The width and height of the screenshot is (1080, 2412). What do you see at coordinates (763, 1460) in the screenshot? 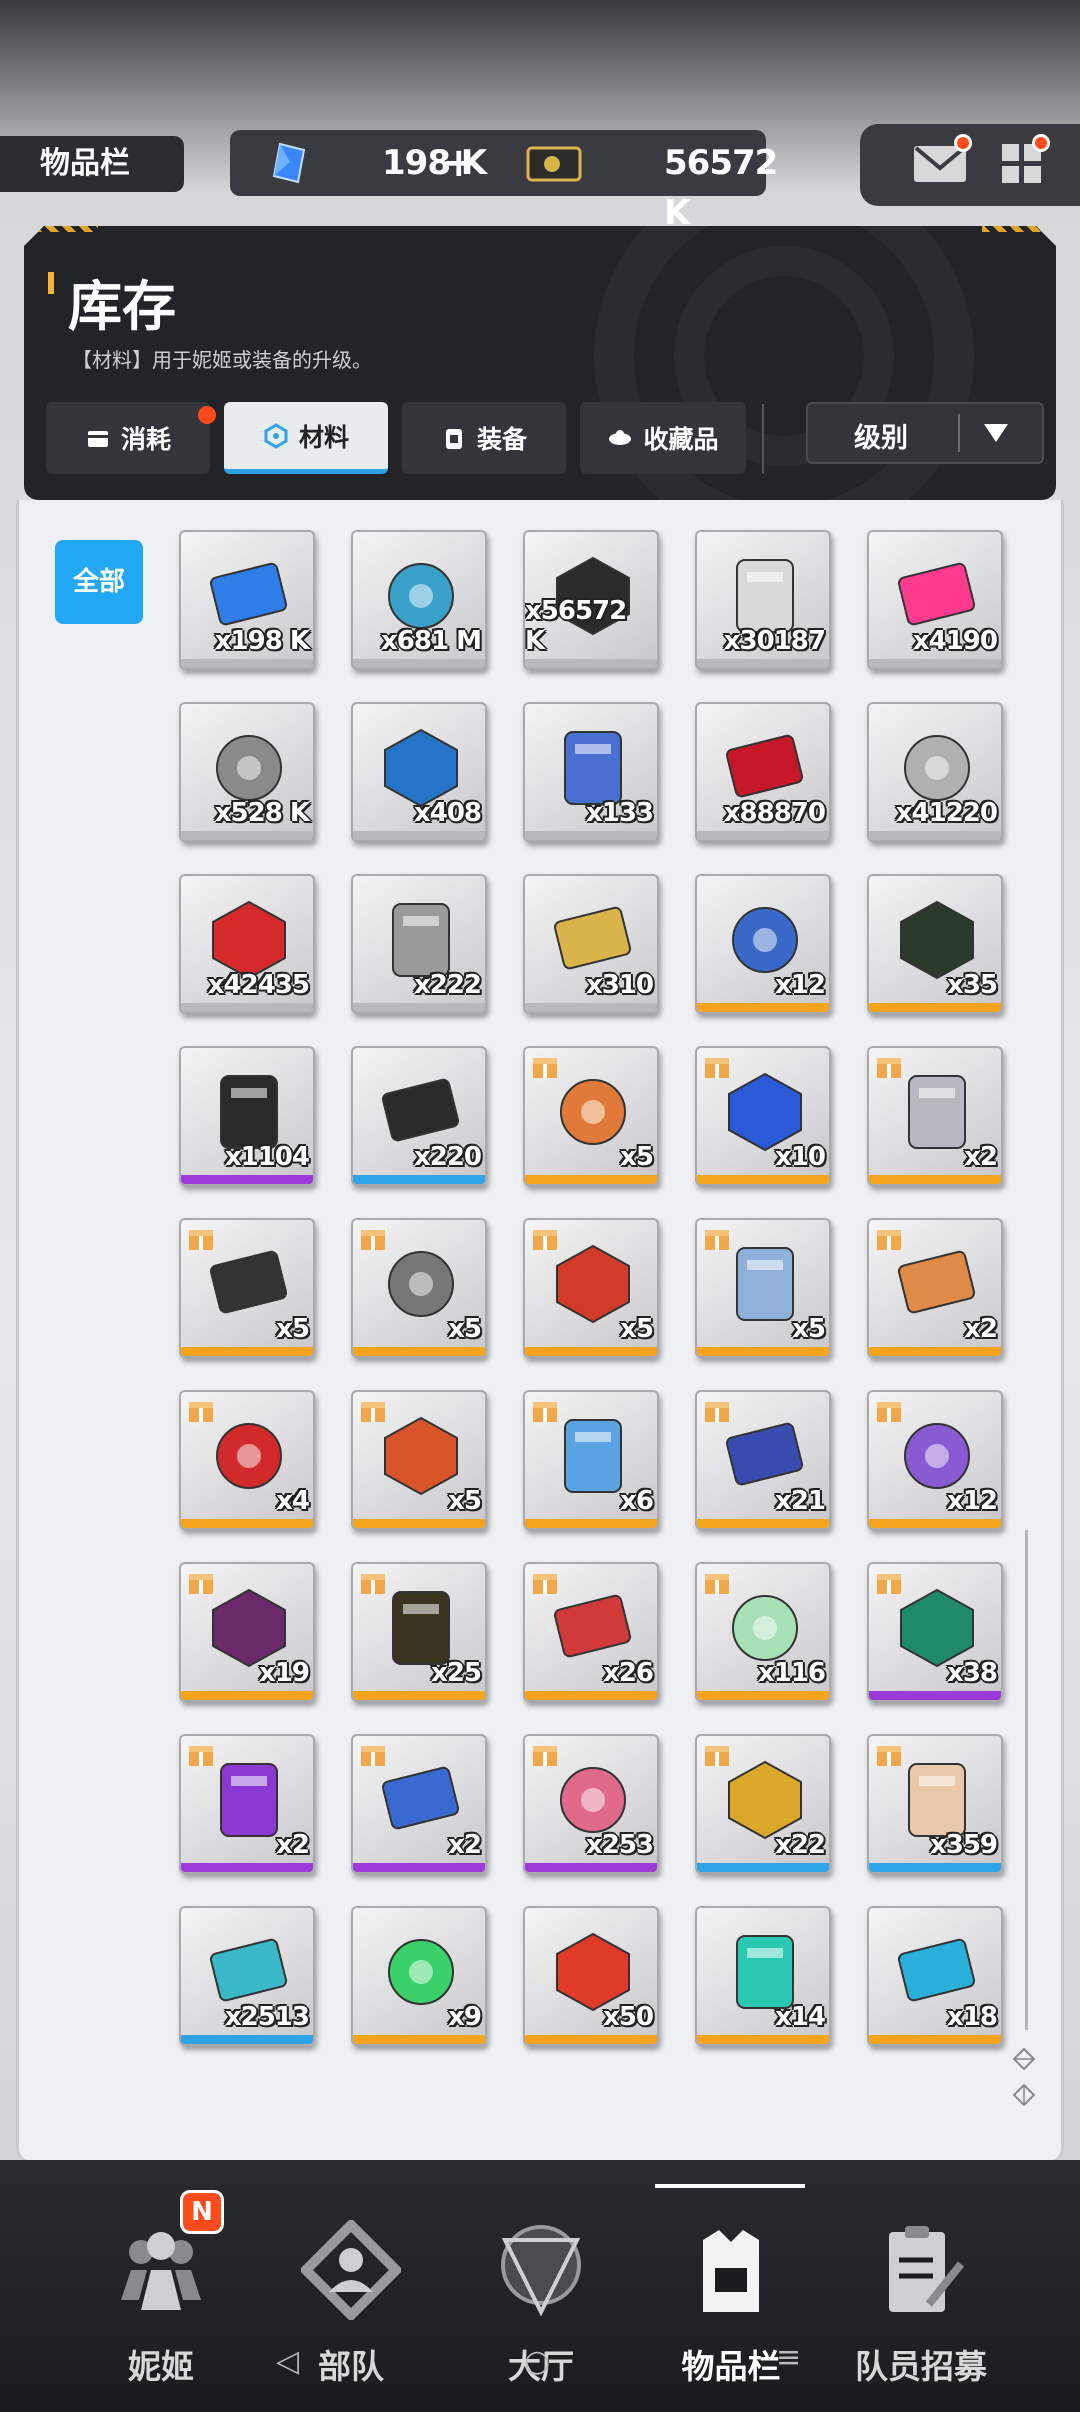
I see `inventory-item: x21` at bounding box center [763, 1460].